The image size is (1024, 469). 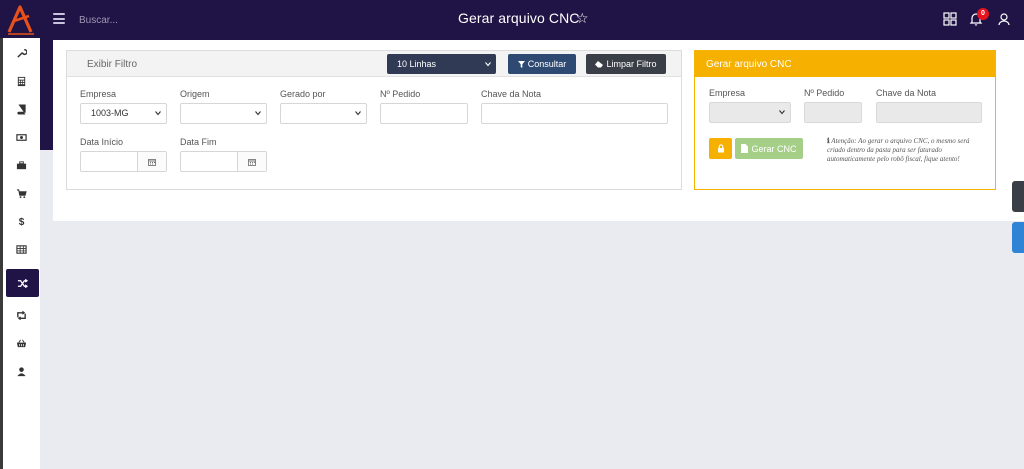 I want to click on page-title: Gerar arquivo CNC, so click(x=519, y=18).